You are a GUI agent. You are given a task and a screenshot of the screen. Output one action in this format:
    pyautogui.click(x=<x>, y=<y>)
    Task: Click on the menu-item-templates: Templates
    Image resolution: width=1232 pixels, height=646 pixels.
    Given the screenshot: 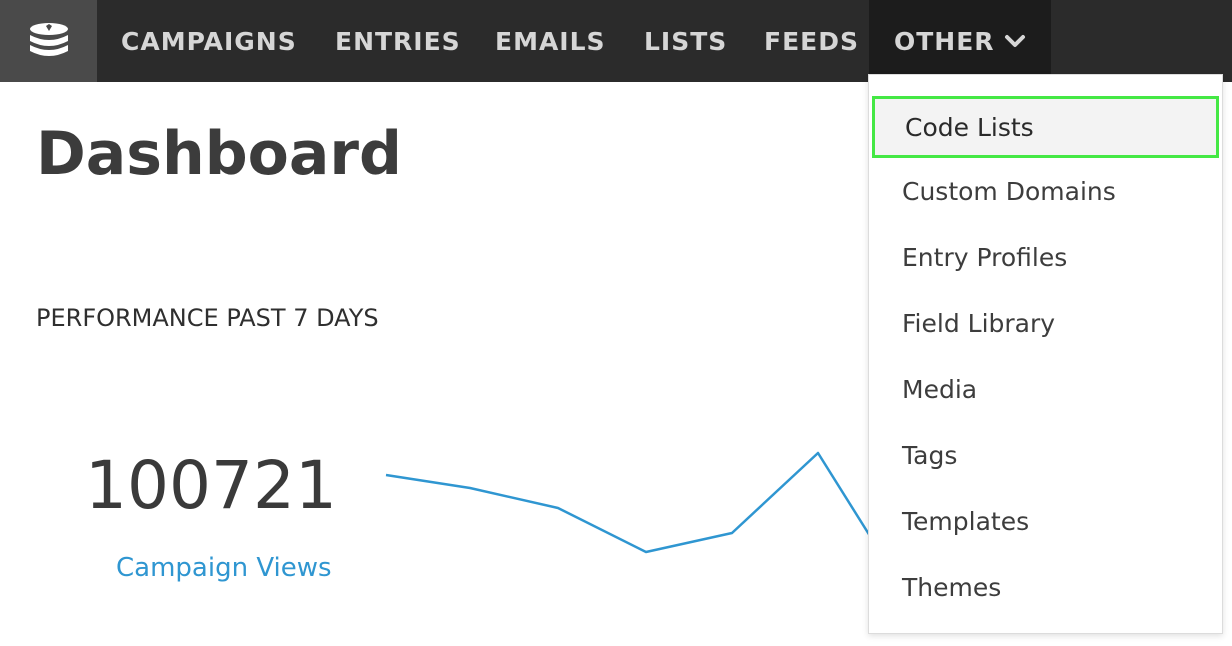 What is the action you would take?
    pyautogui.click(x=1045, y=521)
    